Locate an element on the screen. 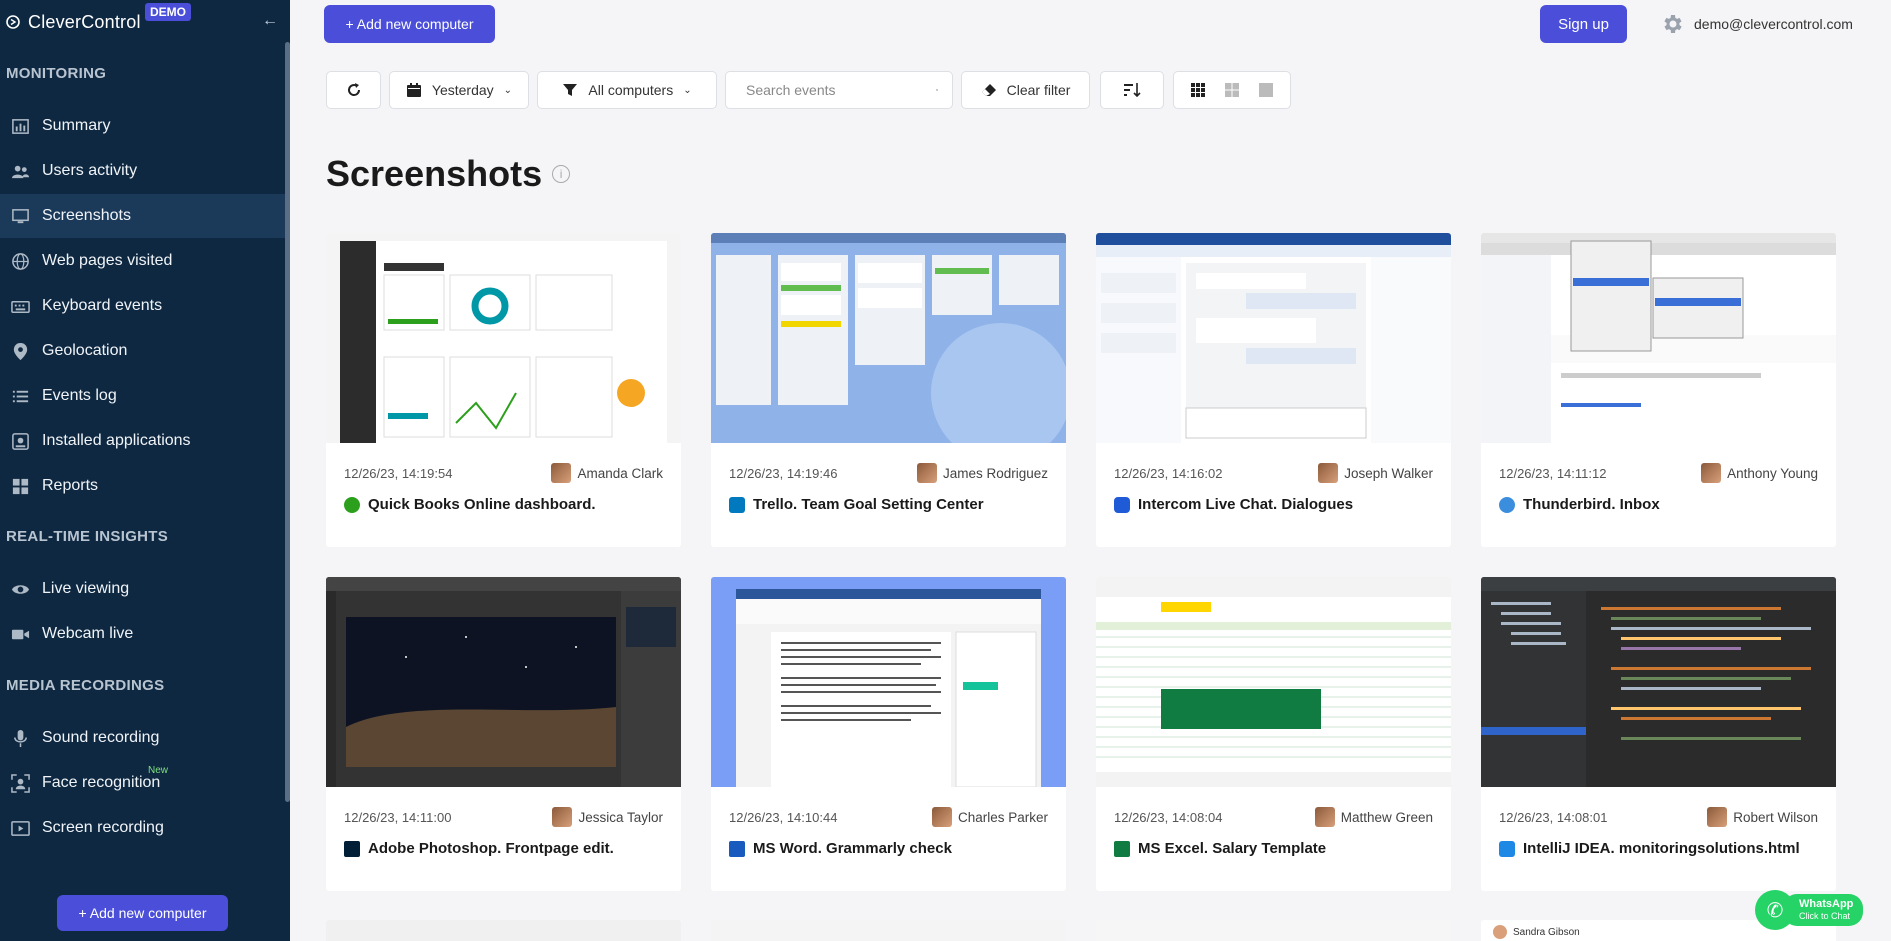  sidebar-add-computer-button: + Add new computer is located at coordinates (142, 913).